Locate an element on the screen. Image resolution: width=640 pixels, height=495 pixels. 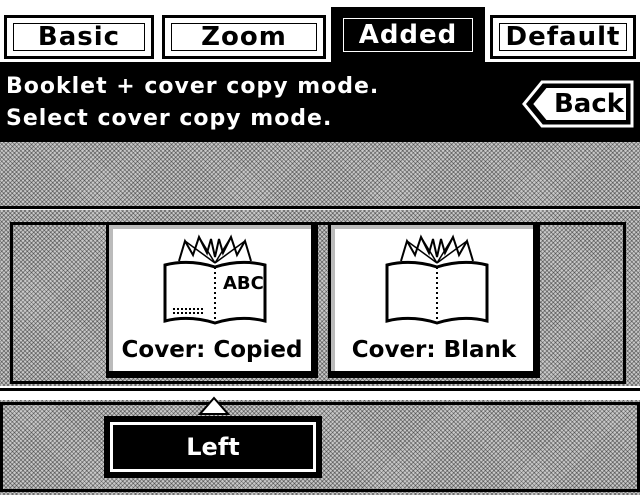
tab-zoom: Zoom is located at coordinates (244, 37).